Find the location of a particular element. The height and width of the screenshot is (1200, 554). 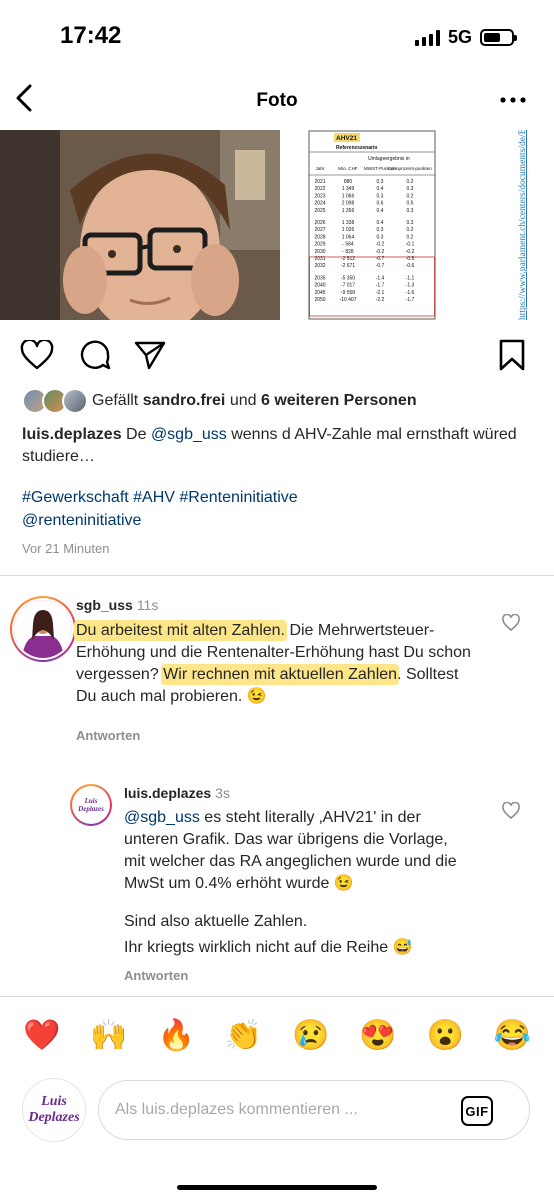

table-subtitle: Referenzszenario is located at coordinates (356, 148).